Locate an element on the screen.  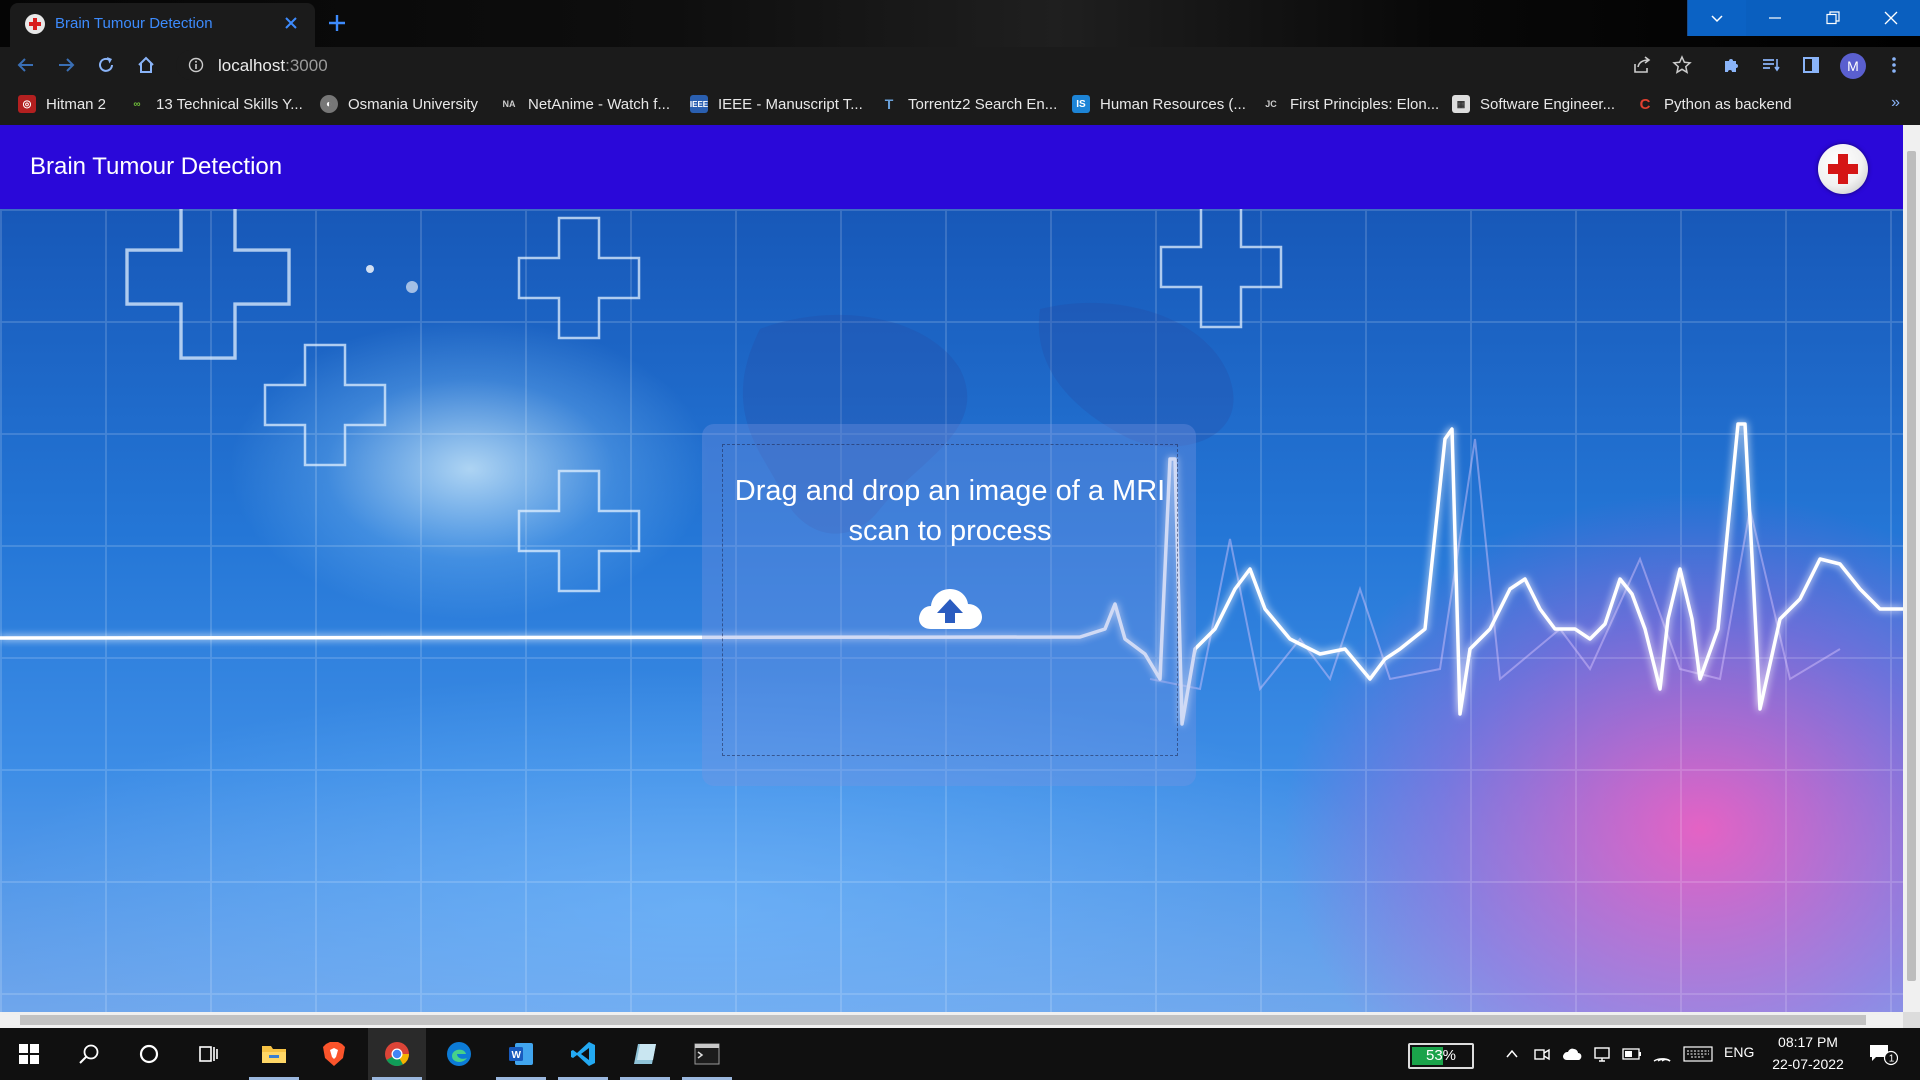
cloud-upload-icon is located at coordinates (950, 608).